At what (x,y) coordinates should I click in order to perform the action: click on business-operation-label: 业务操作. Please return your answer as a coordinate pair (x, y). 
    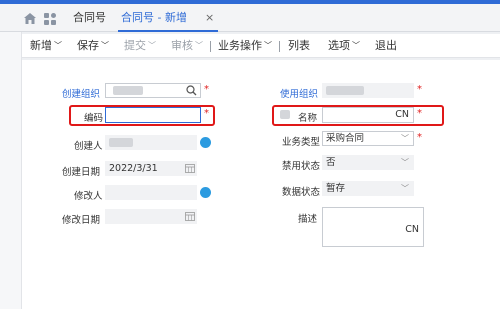
    Looking at the image, I should click on (240, 45).